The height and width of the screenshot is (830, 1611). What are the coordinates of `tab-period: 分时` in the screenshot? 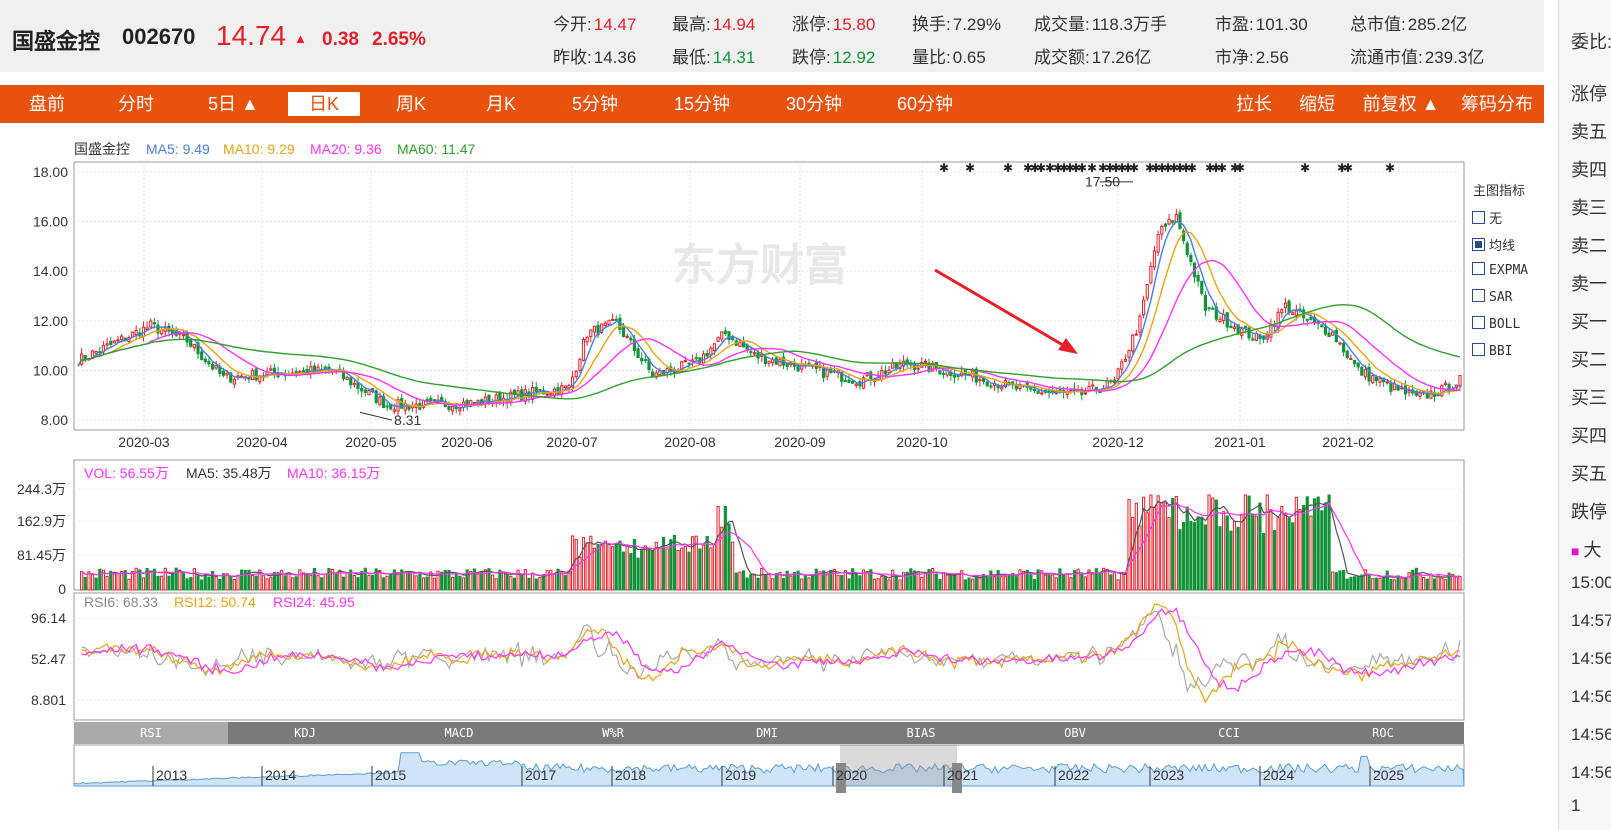 It's located at (136, 104).